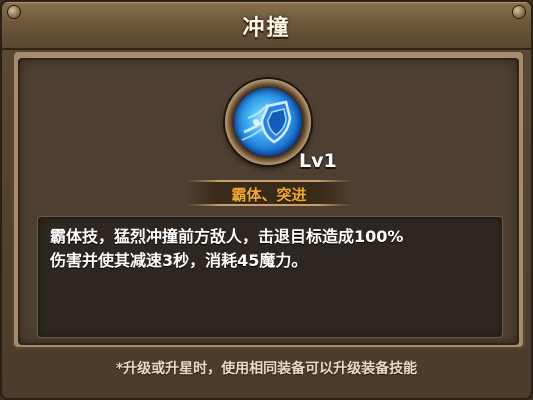 The image size is (533, 400). I want to click on description-line-1: 霸体技，猛烈冲撞前方敌人，击退目标造成100%, so click(227, 236).